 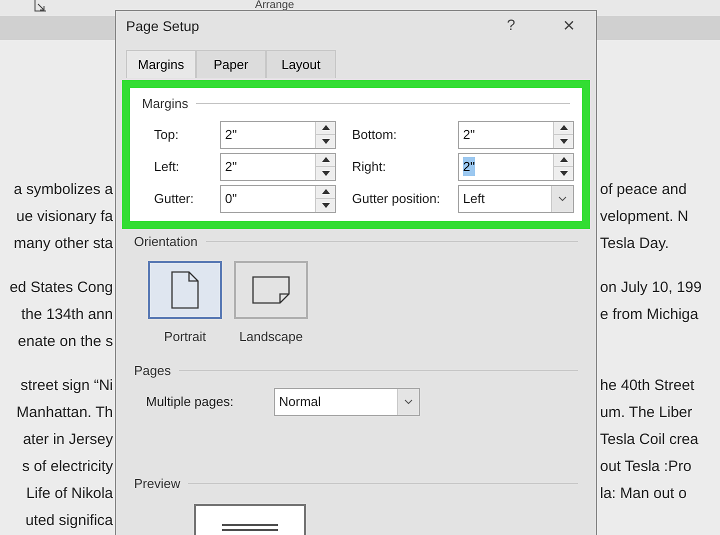 I want to click on document-text-line: la: Man out o, so click(x=643, y=494).